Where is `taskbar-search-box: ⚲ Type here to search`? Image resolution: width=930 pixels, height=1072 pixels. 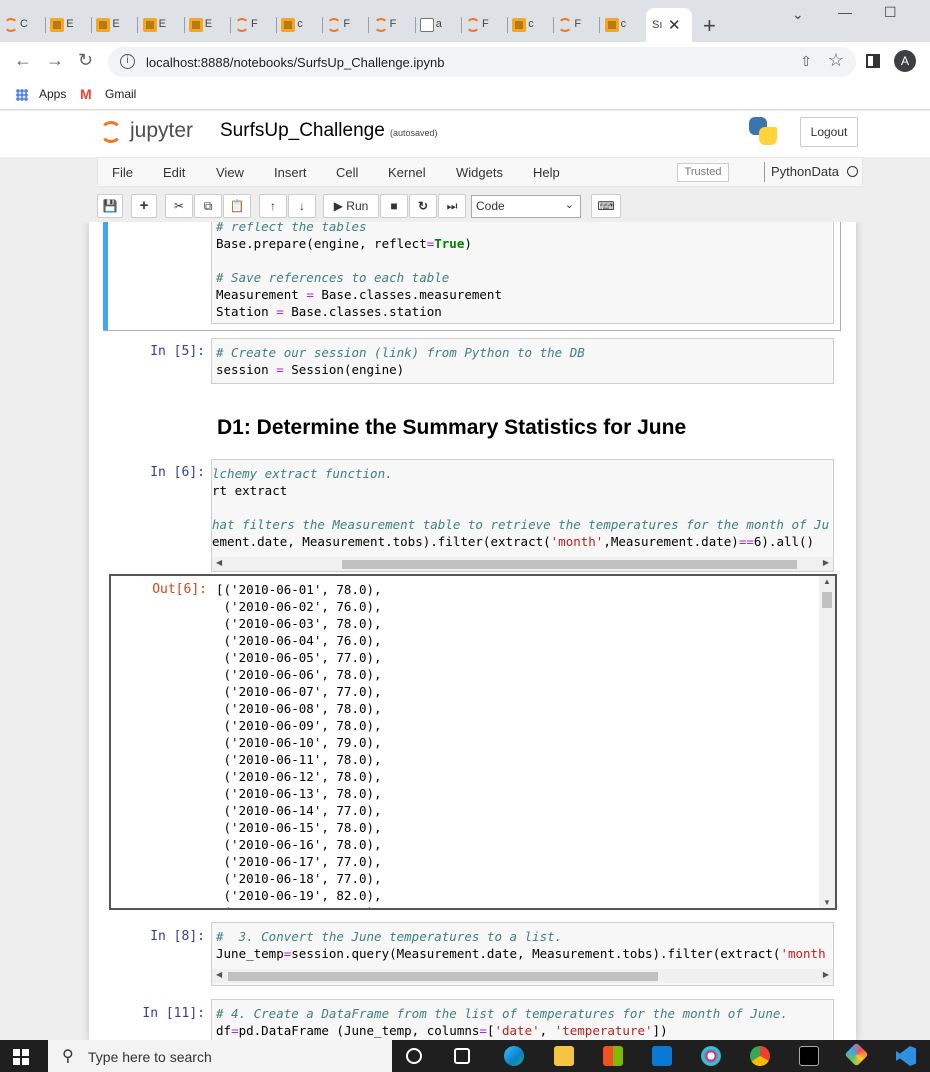
taskbar-search-box: ⚲ Type here to search is located at coordinates (220, 1056).